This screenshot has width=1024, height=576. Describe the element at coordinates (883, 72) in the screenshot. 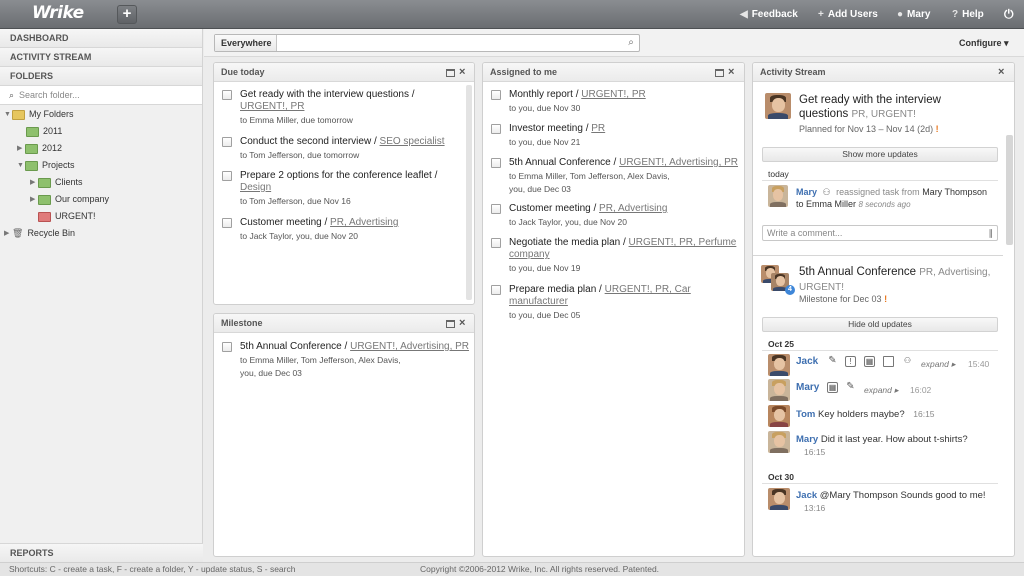

I see `widget-header: Activity Stream ×` at that location.